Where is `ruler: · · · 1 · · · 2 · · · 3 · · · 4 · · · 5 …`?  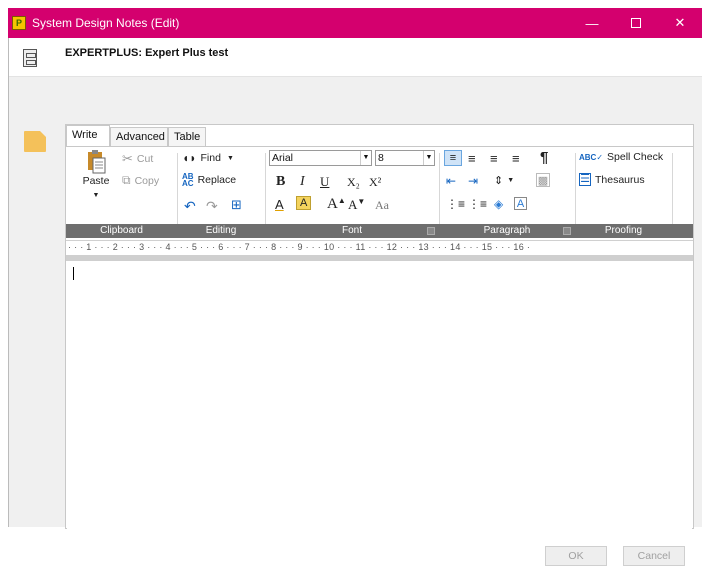 ruler: · · · 1 · · · 2 · · · 3 · · · 4 · · · 5 … is located at coordinates (379, 248).